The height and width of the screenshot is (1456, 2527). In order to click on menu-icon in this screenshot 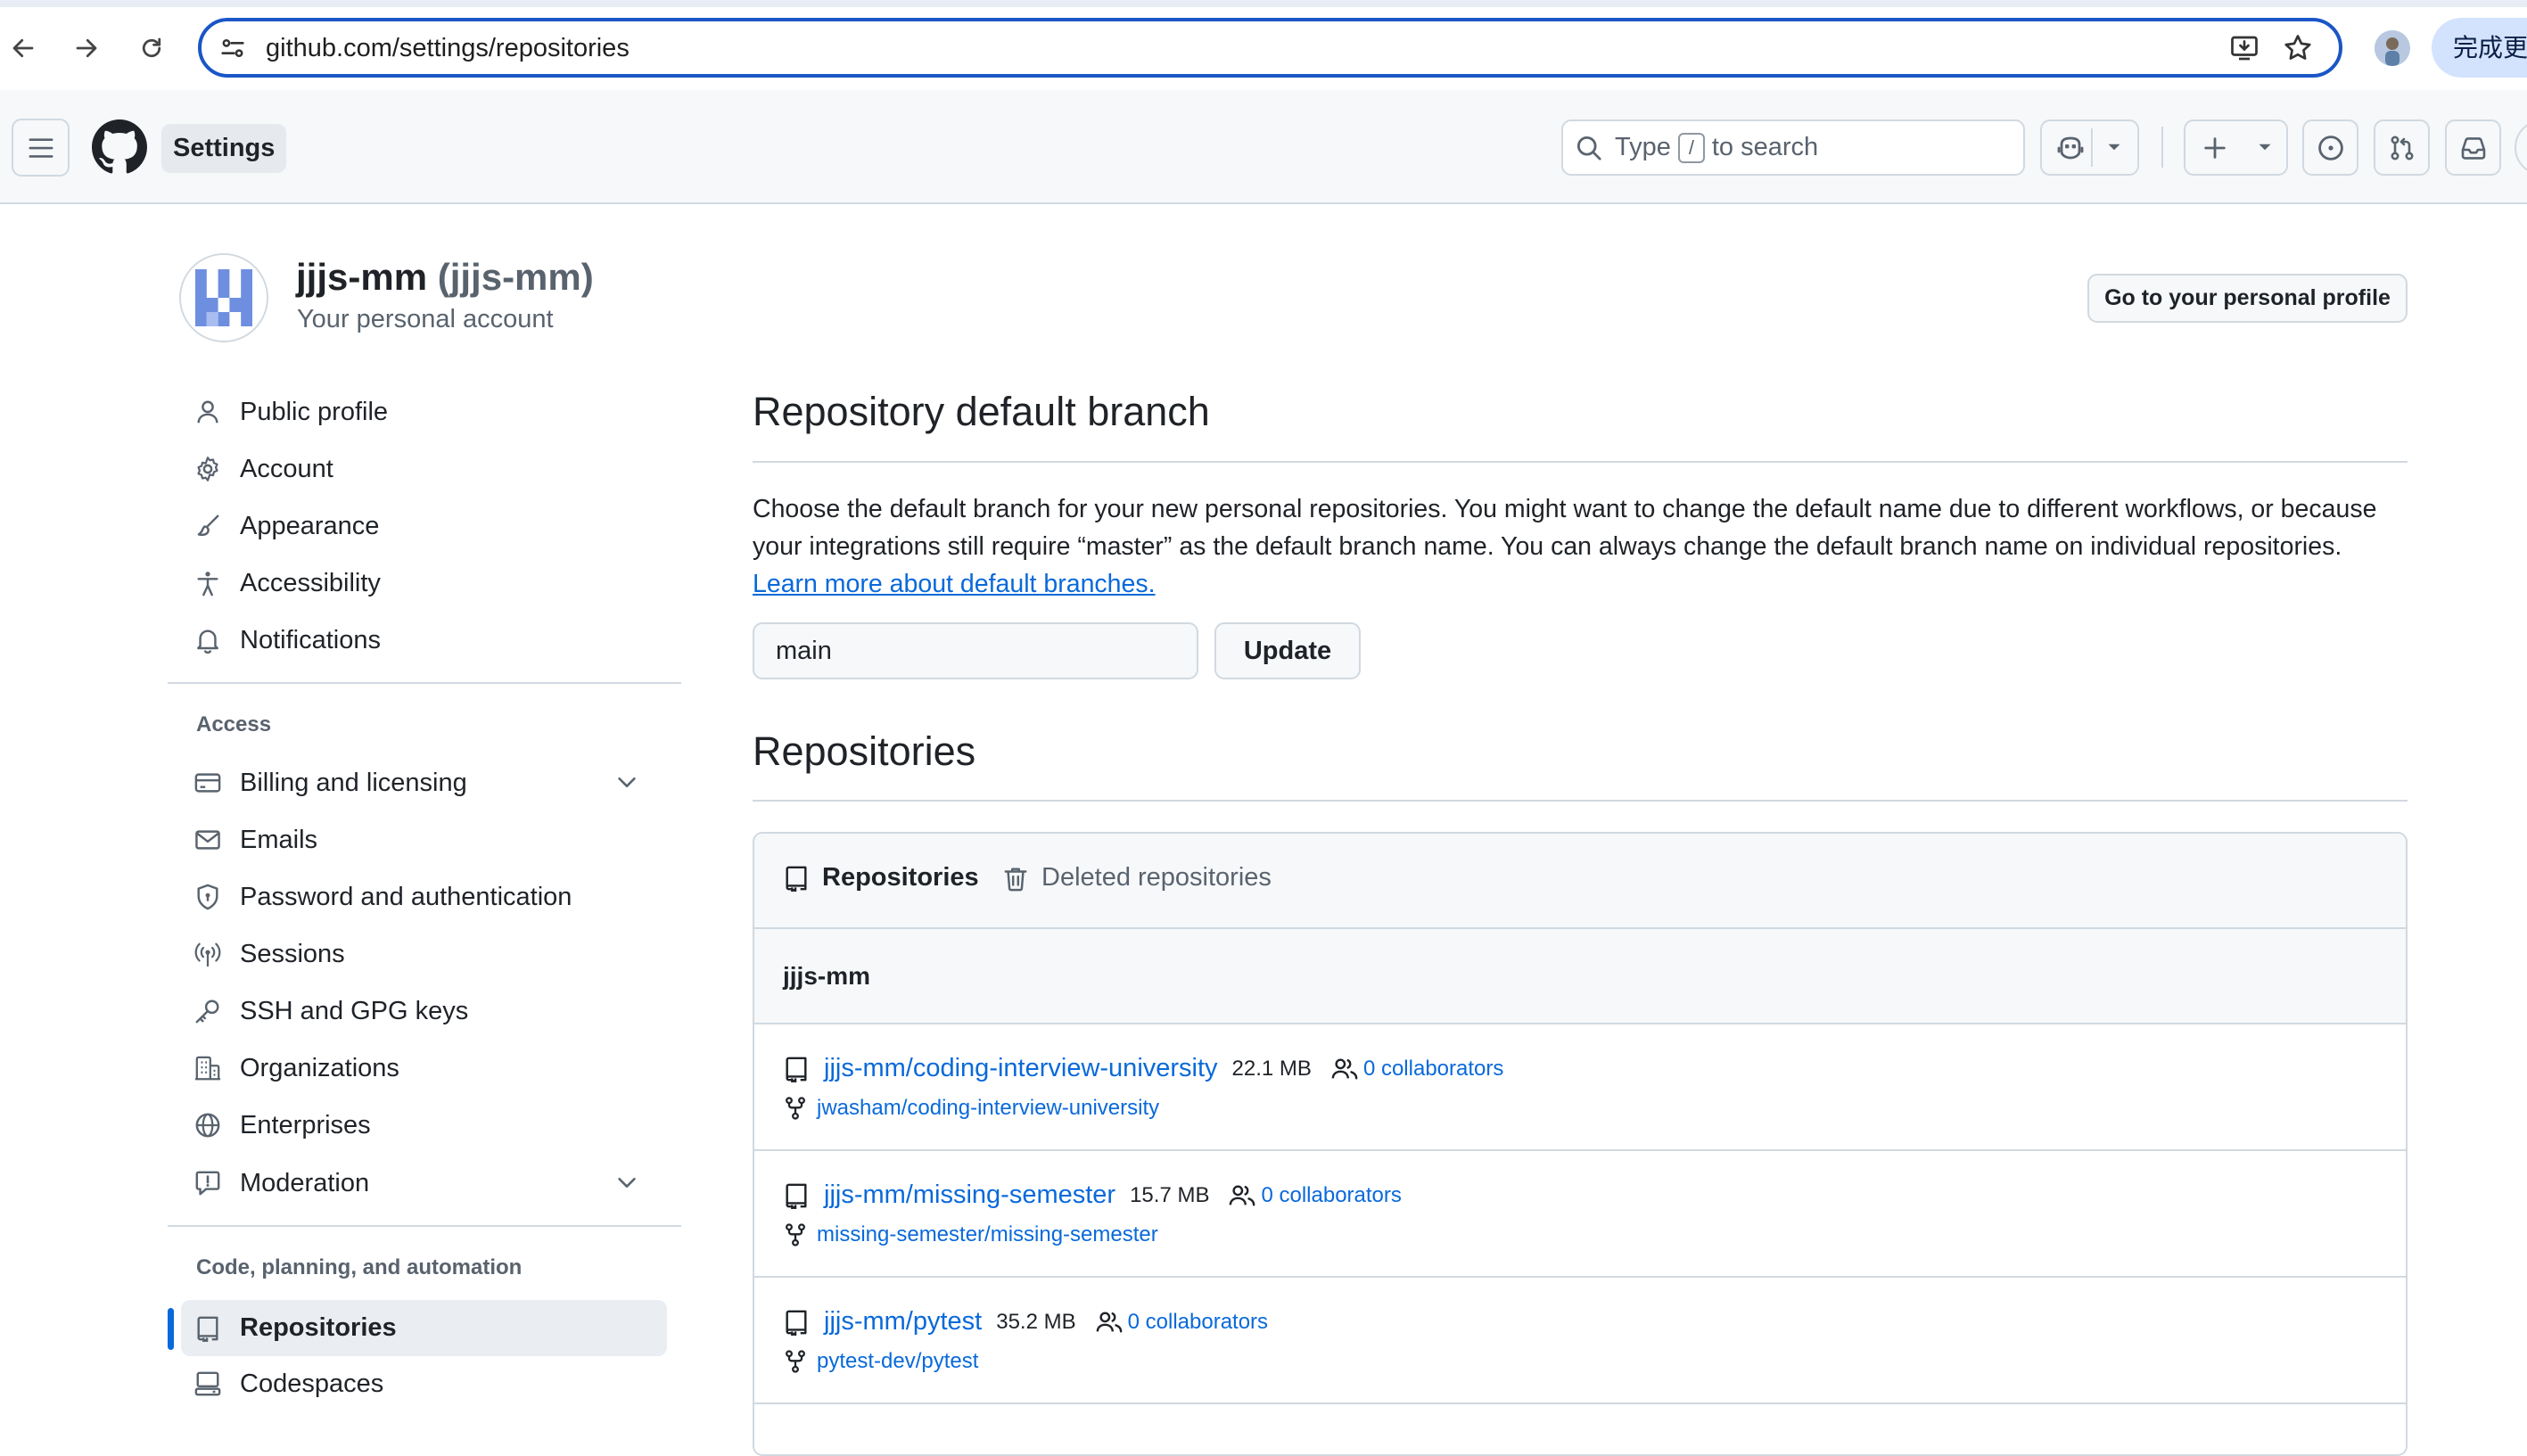, I will do `click(41, 148)`.